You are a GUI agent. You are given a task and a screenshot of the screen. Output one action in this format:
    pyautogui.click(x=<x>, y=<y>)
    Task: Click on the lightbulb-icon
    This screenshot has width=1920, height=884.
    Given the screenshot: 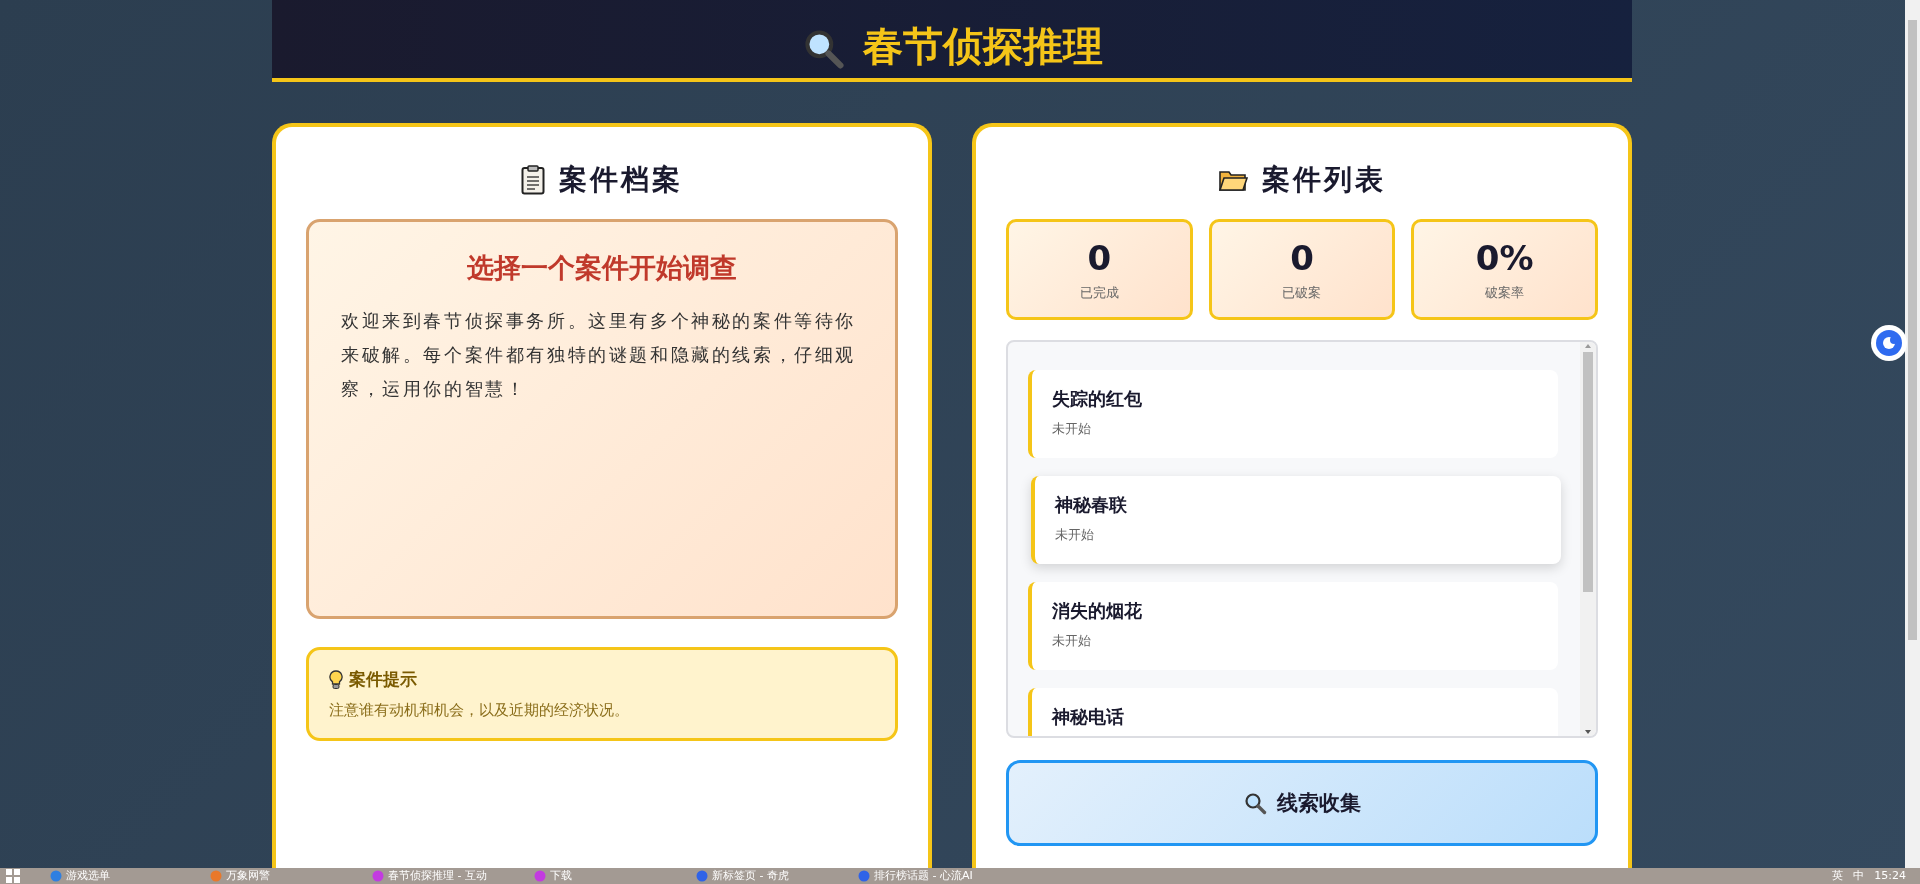 What is the action you would take?
    pyautogui.click(x=336, y=679)
    